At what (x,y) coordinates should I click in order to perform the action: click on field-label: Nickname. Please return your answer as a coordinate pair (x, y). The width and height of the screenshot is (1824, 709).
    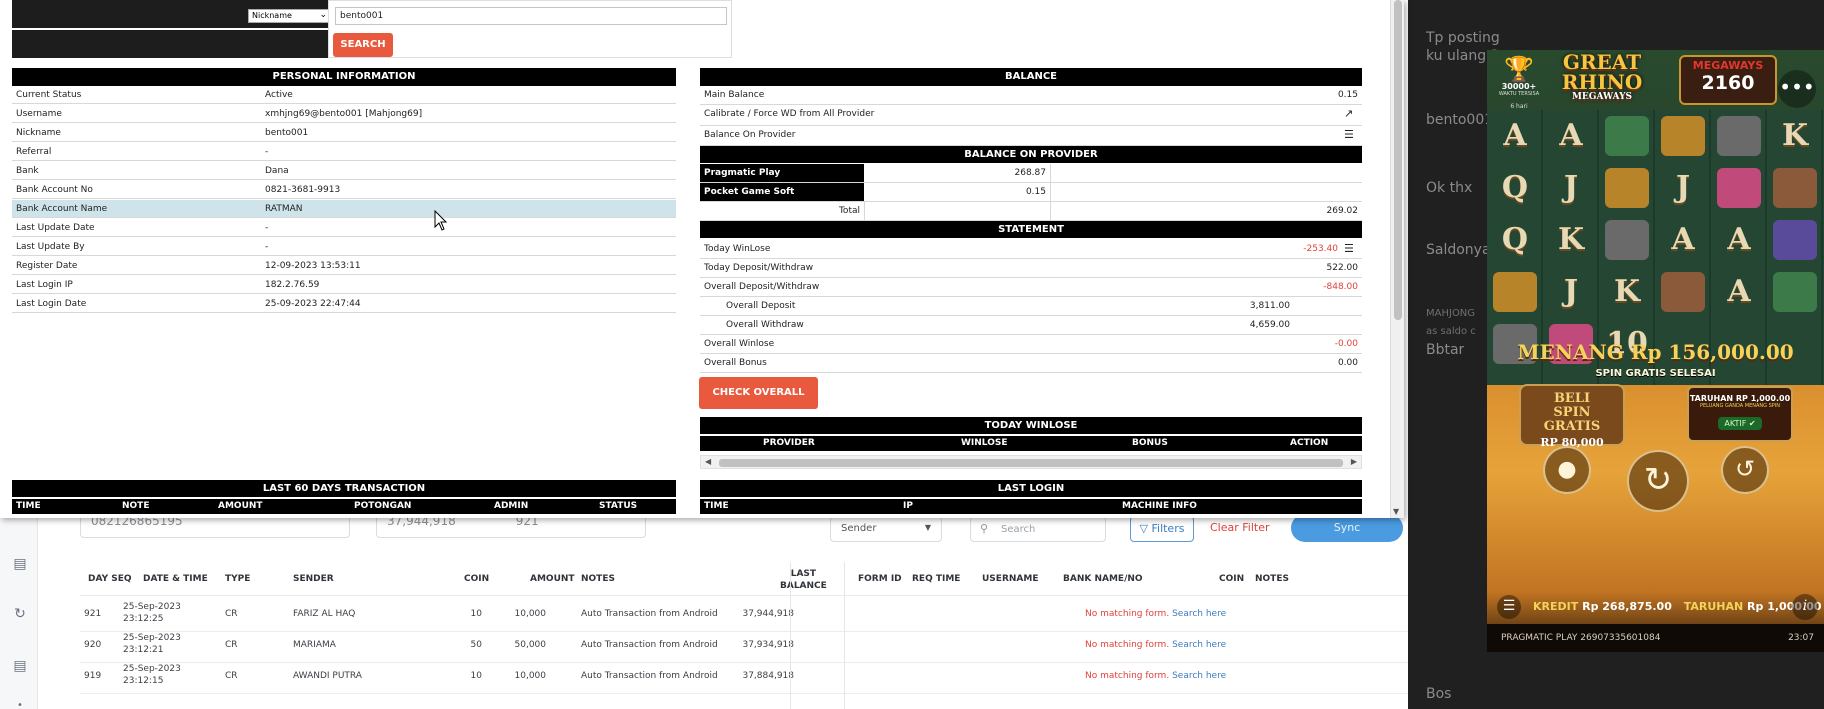
    Looking at the image, I should click on (38, 133).